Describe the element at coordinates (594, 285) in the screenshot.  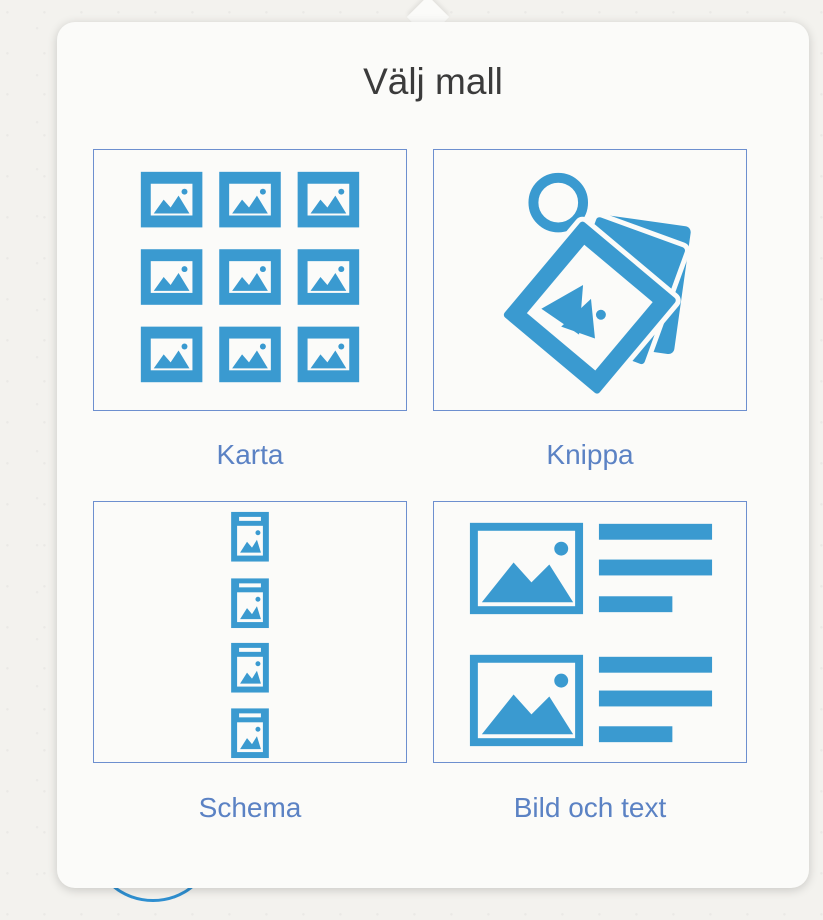
I see `keyring-cards-icon` at that location.